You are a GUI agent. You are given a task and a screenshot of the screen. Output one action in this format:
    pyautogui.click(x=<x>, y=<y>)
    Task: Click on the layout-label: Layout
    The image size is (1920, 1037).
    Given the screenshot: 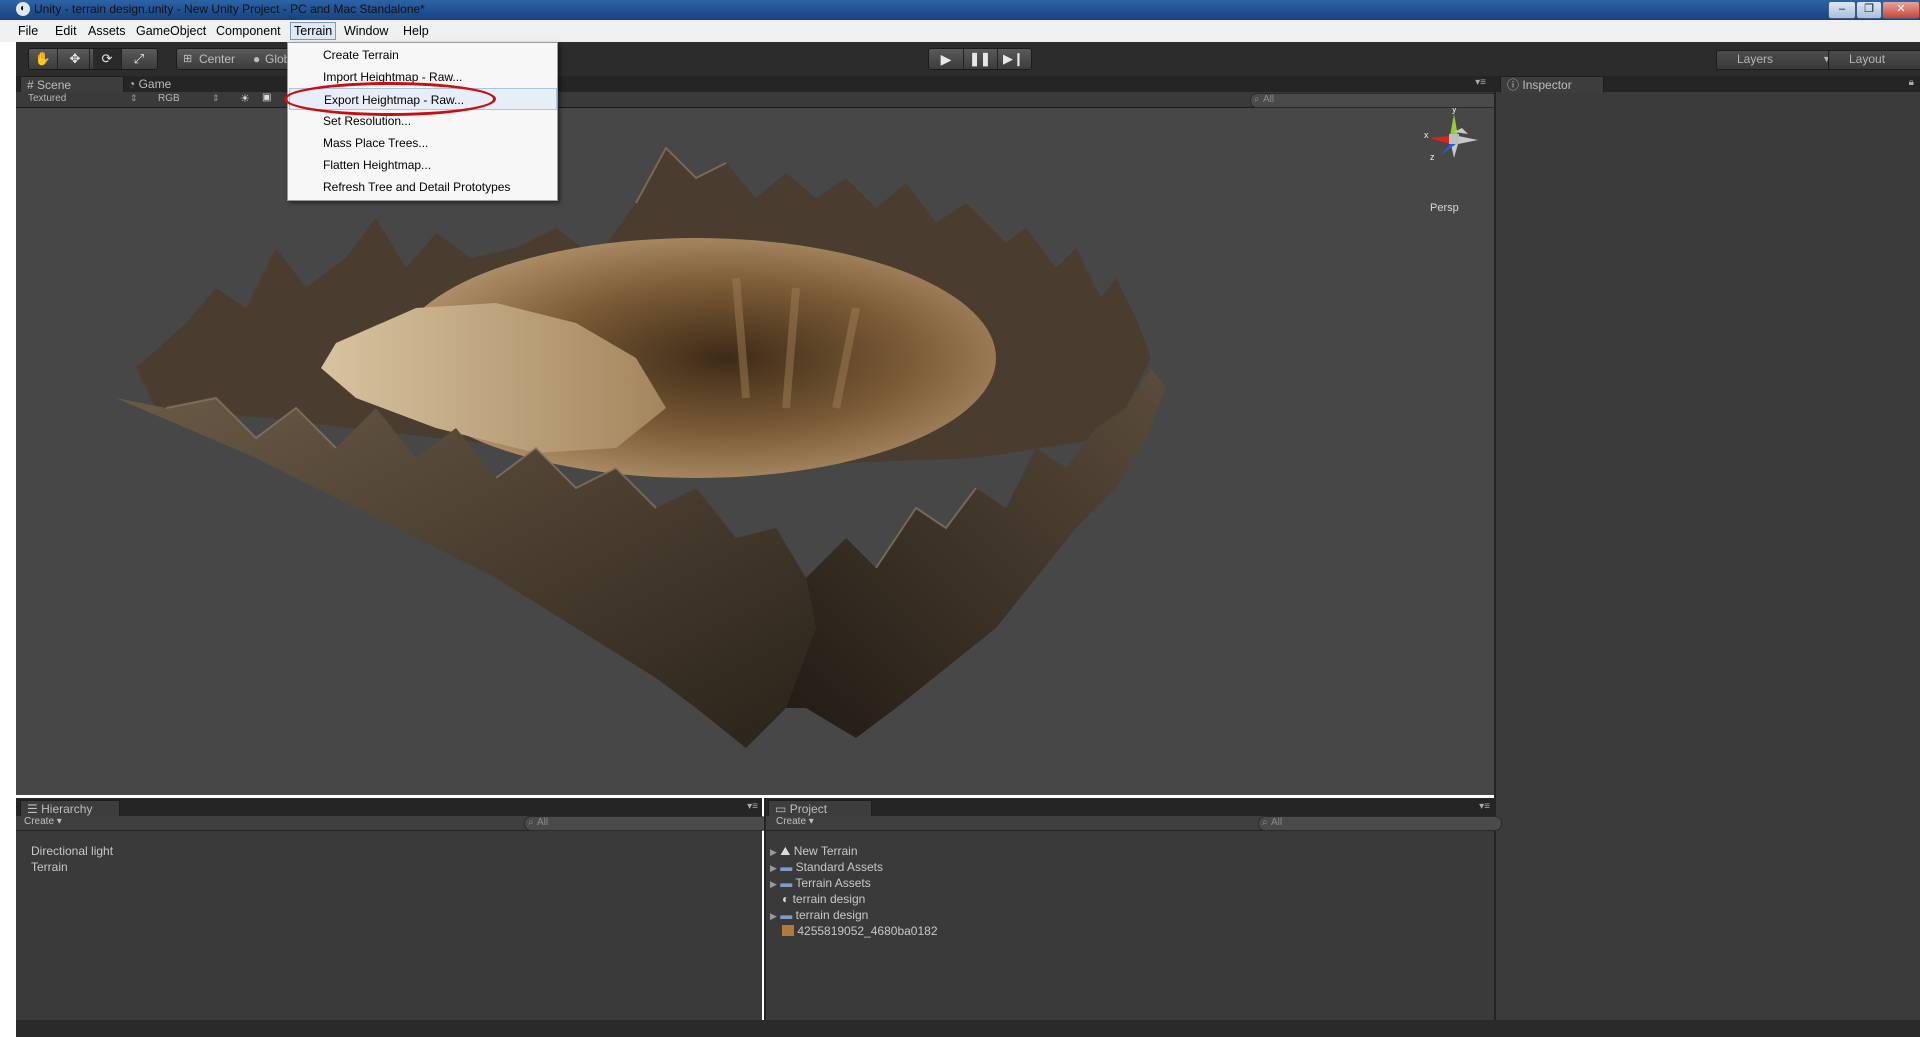 What is the action you would take?
    pyautogui.click(x=1867, y=59)
    